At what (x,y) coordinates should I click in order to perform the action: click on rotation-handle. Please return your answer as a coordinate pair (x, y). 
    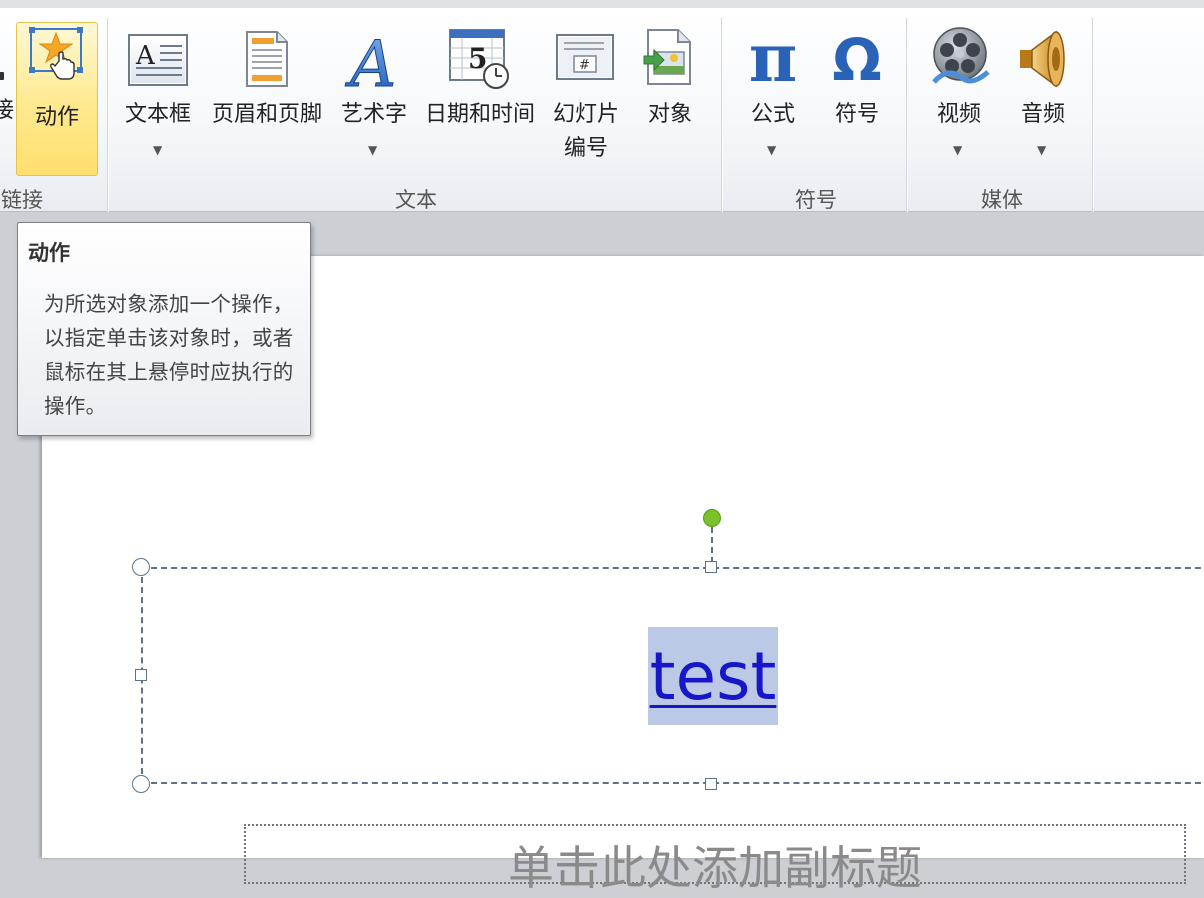
    Looking at the image, I should click on (712, 518).